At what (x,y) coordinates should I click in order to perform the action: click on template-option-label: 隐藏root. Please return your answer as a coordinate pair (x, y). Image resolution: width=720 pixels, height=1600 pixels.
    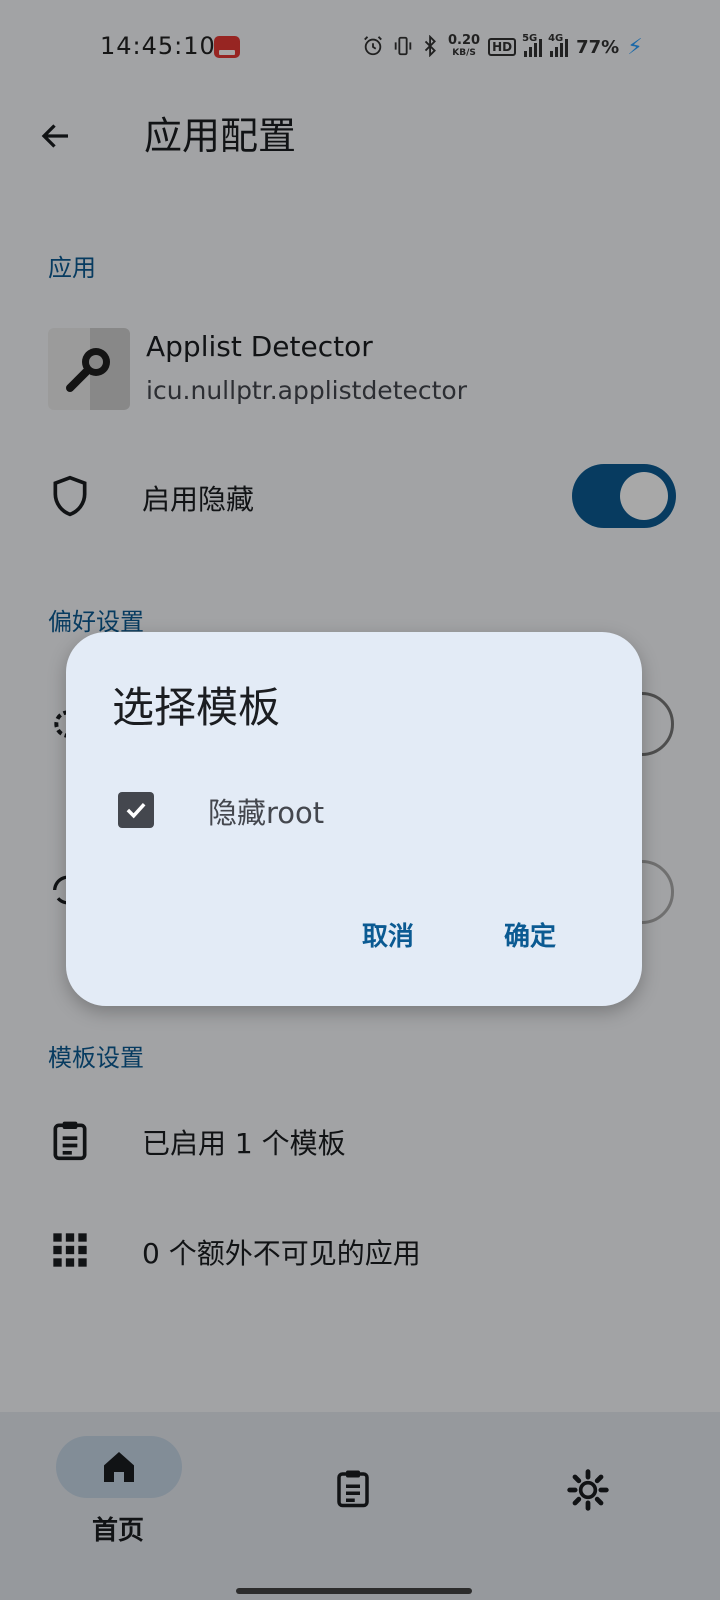
    Looking at the image, I should click on (266, 811).